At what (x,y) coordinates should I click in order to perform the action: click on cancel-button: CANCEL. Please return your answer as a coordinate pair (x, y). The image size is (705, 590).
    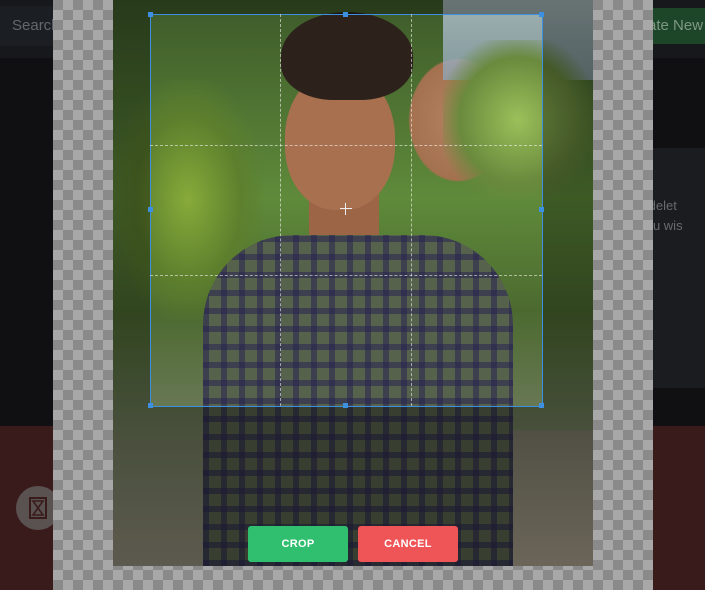
    Looking at the image, I should click on (408, 544).